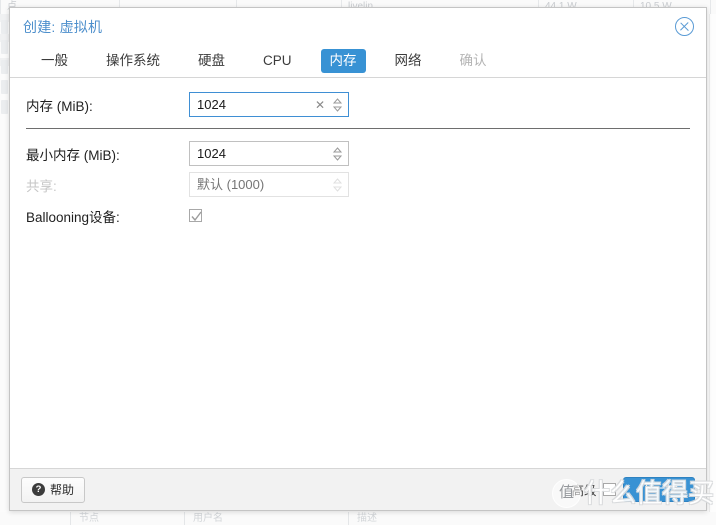  I want to click on advanced-checkbox, so click(610, 489).